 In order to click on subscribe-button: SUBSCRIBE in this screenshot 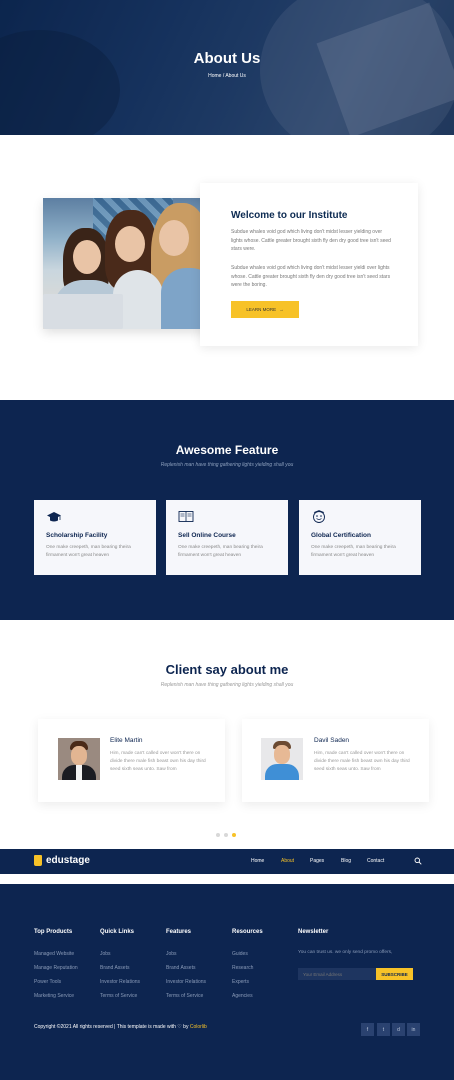, I will do `click(394, 974)`.